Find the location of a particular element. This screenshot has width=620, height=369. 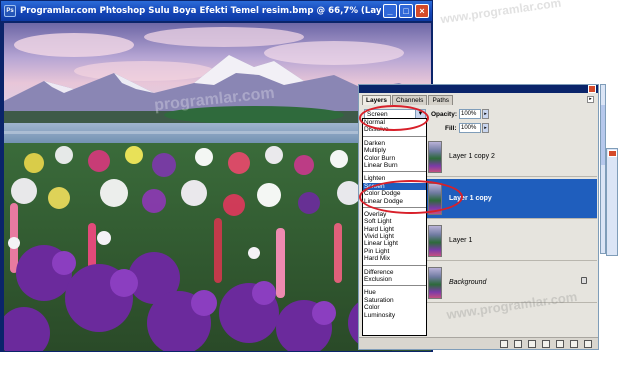

blend-option: Hue is located at coordinates (394, 292).